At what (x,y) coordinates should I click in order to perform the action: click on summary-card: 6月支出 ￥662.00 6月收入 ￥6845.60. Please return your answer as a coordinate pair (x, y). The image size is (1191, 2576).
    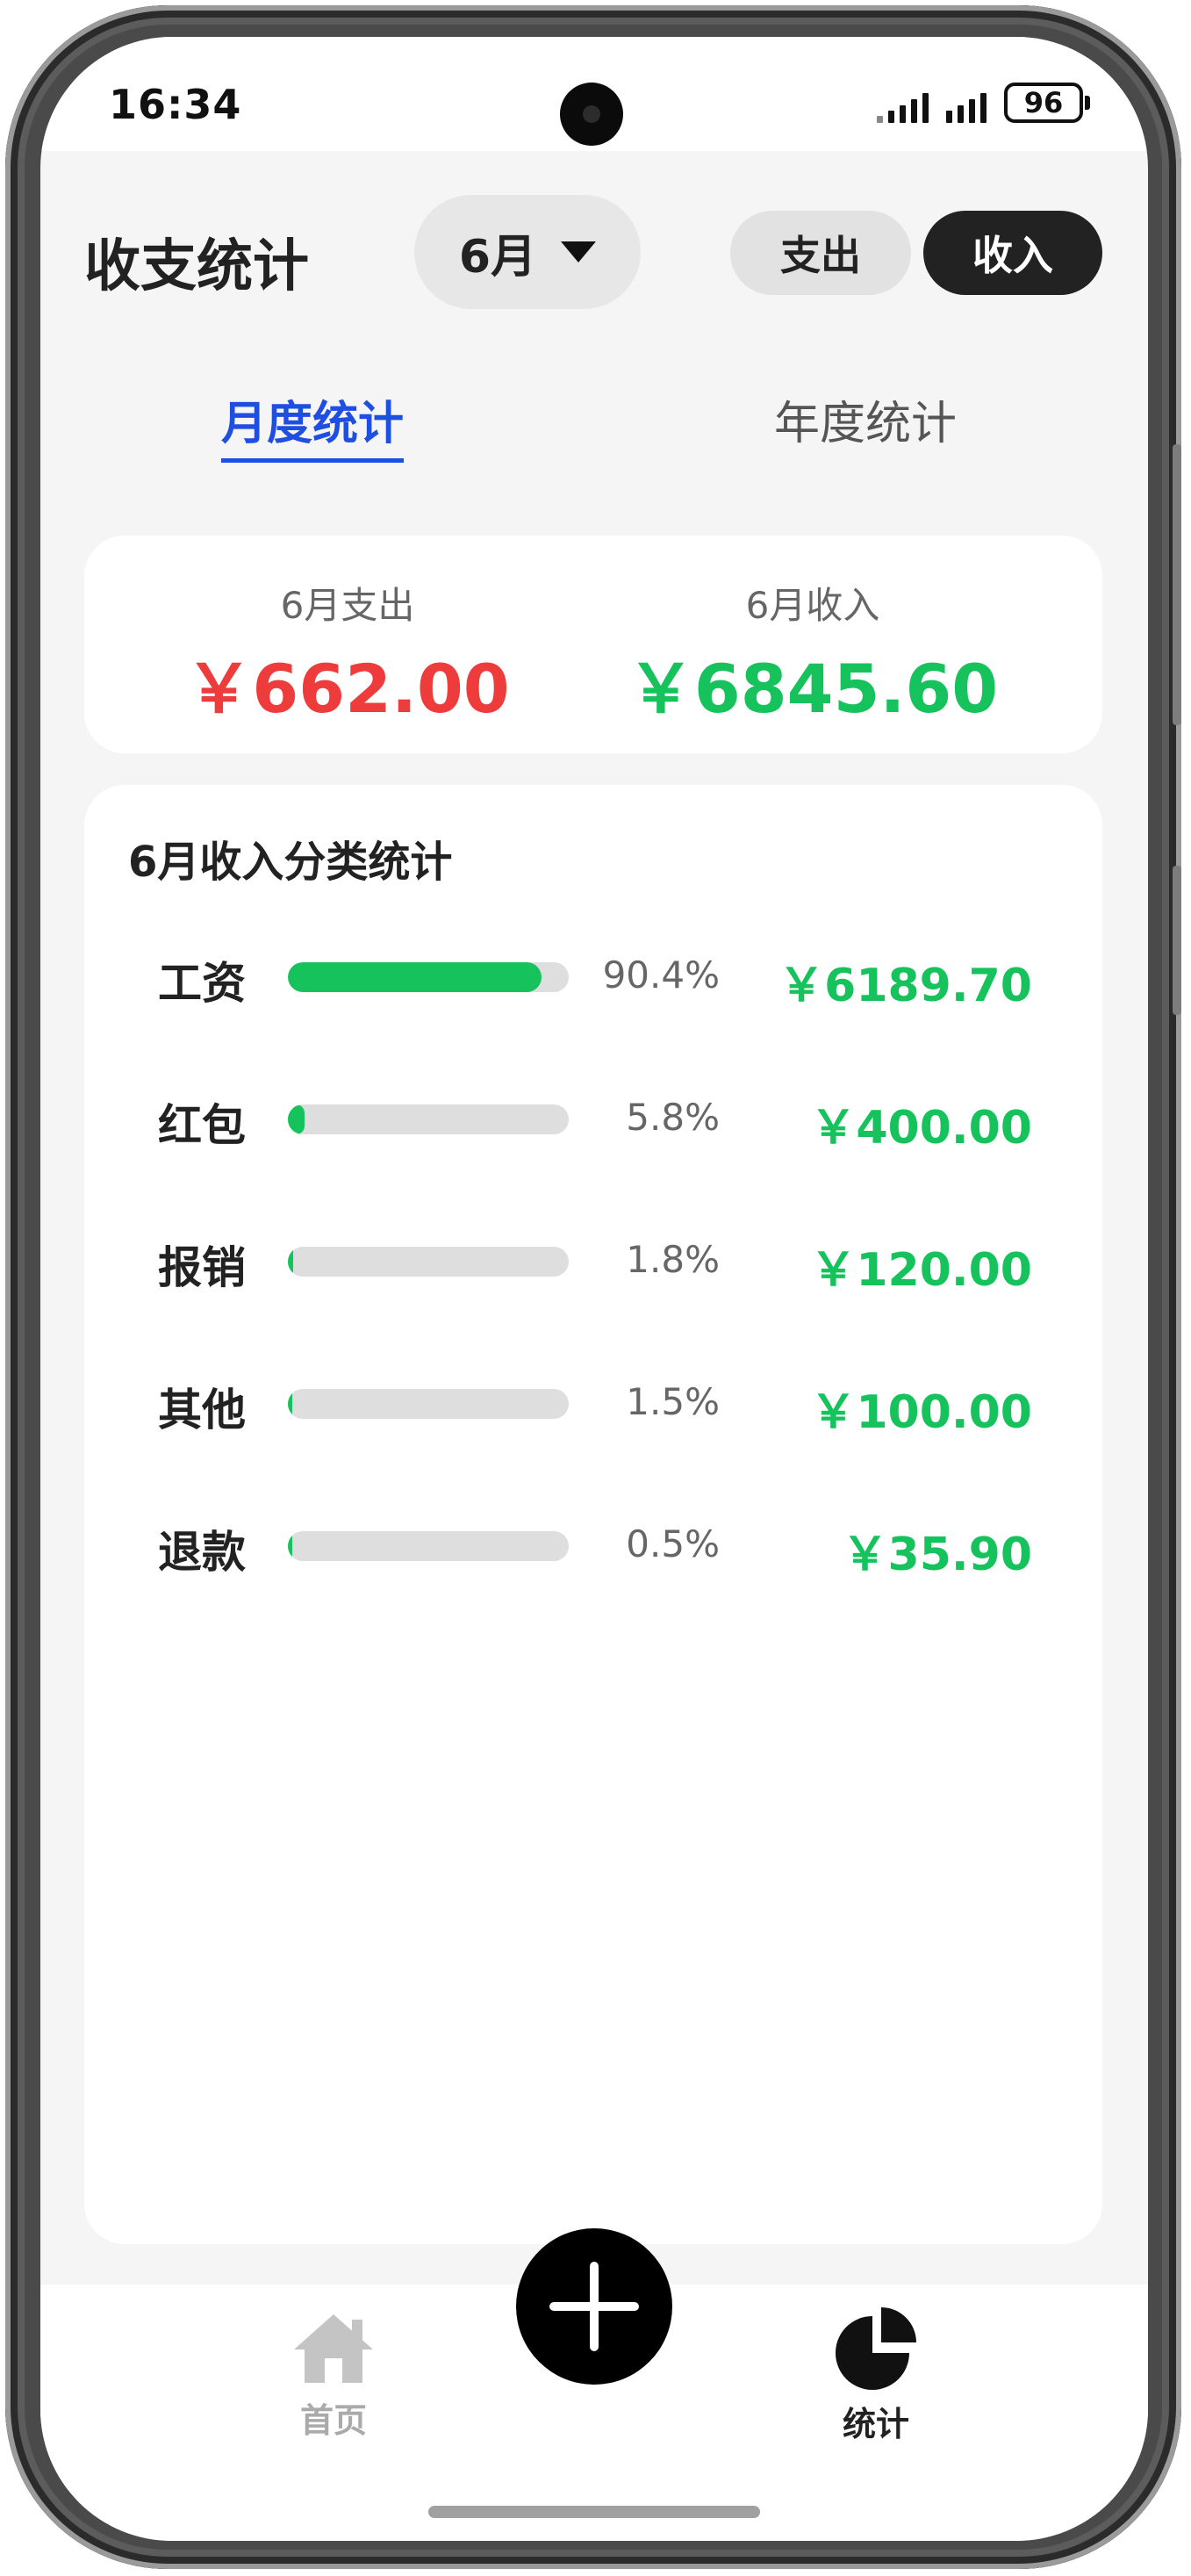
    Looking at the image, I should click on (593, 644).